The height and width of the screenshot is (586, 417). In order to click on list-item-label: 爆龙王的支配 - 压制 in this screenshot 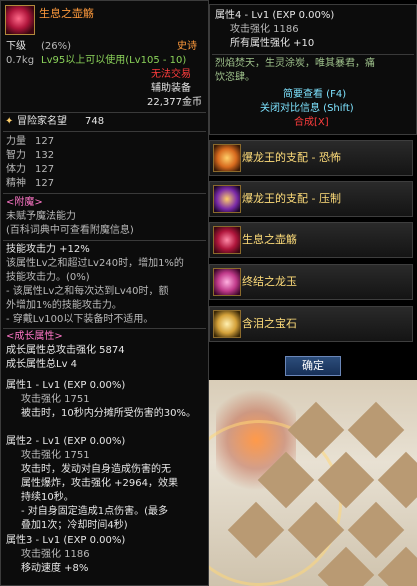, I will do `click(291, 198)`.